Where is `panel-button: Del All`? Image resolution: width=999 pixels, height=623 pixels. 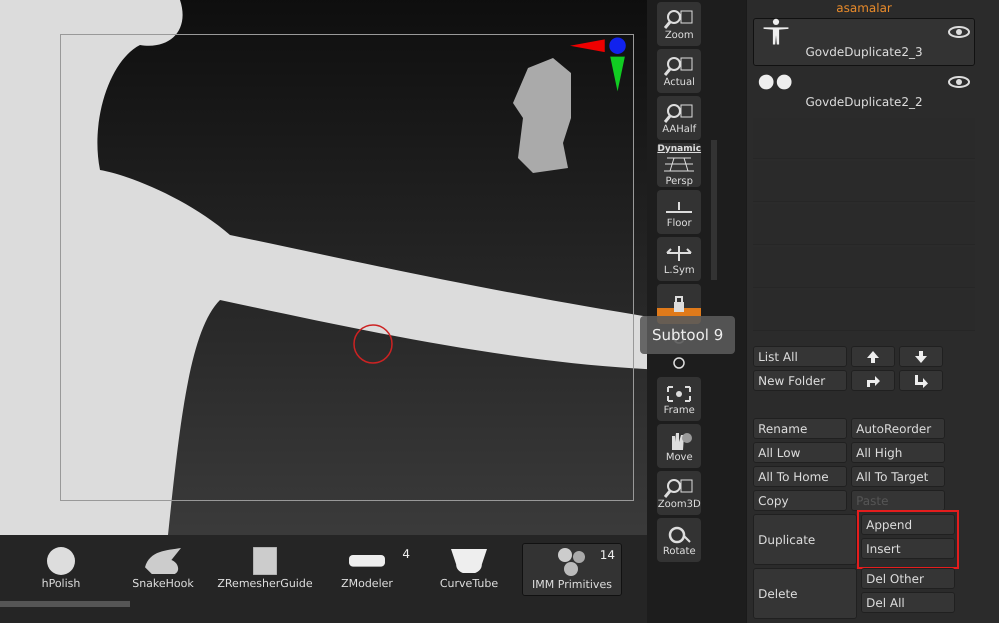 panel-button: Del All is located at coordinates (908, 602).